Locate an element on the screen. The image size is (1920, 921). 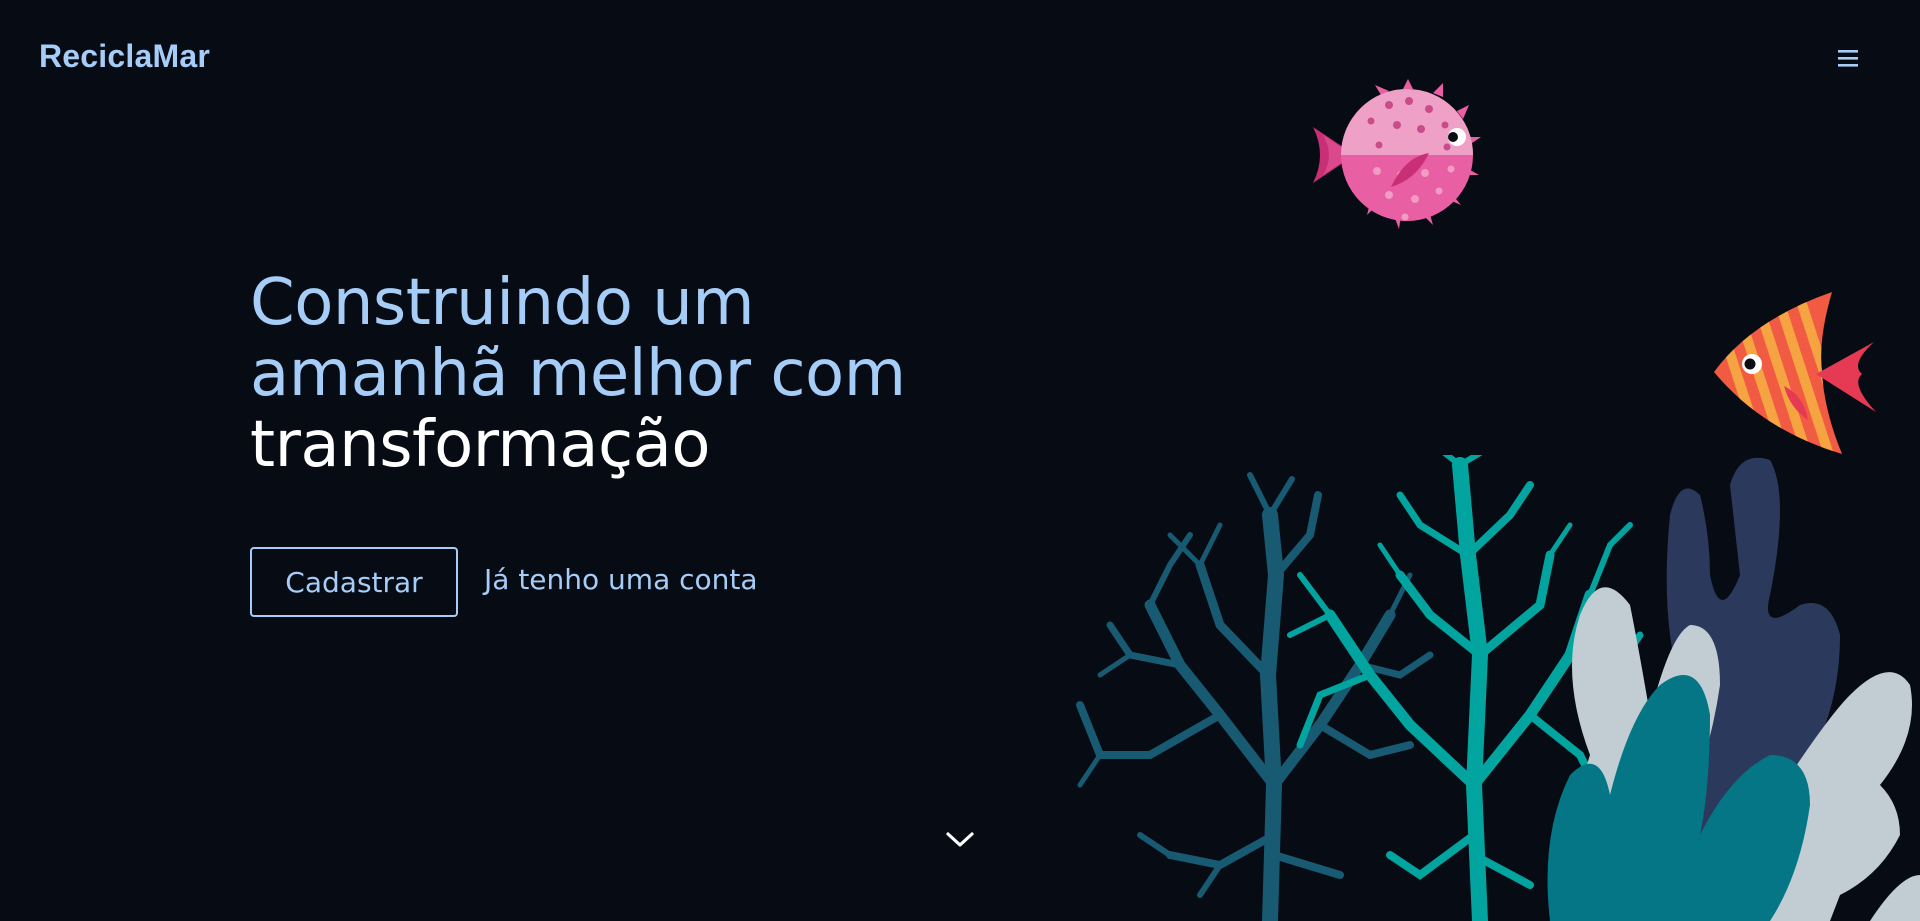
scroll-down-button is located at coordinates (960, 840).